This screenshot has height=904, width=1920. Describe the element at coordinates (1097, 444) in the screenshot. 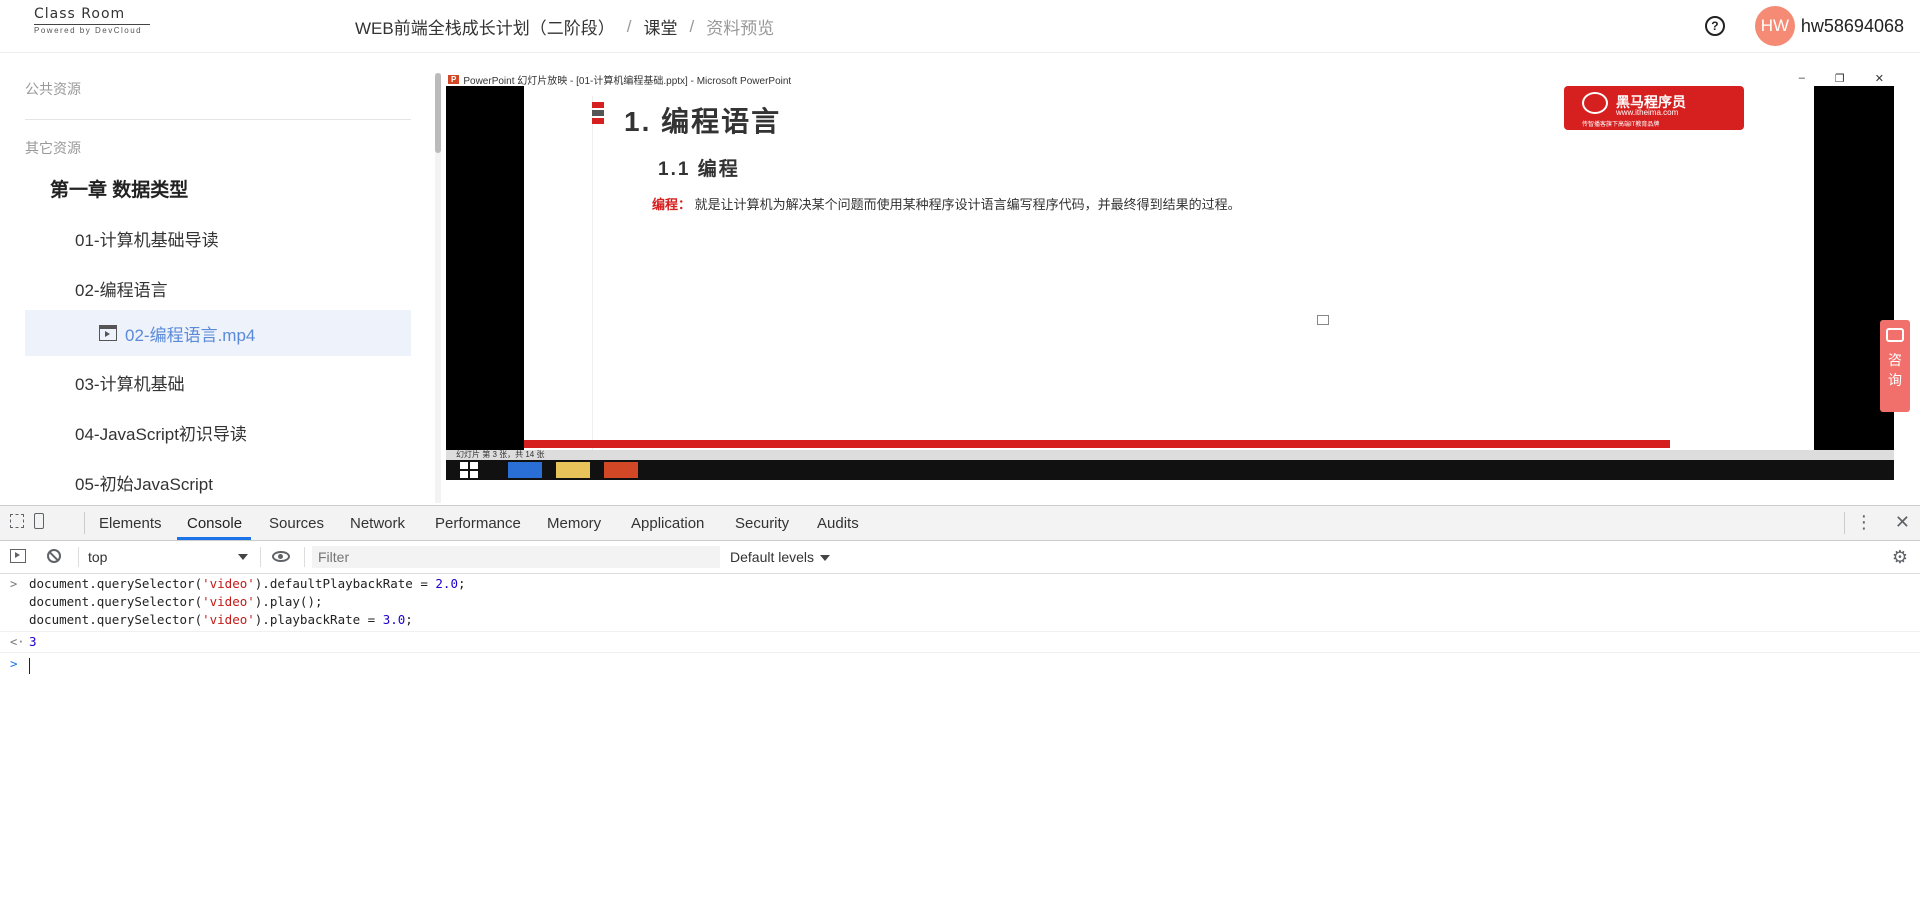

I see `slide-footer-line` at that location.